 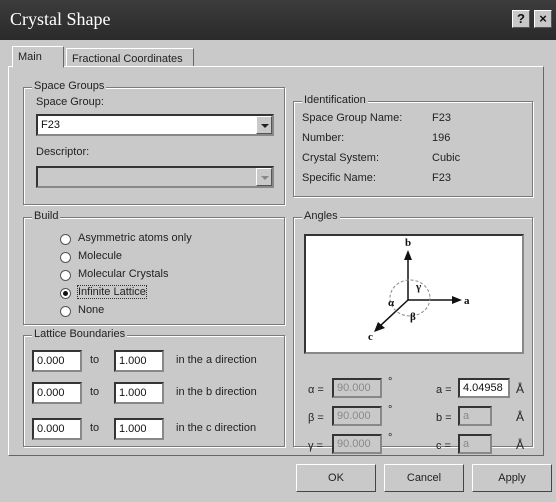 What do you see at coordinates (160, 293) in the screenshot?
I see `radio-option: Infinite Lattice` at bounding box center [160, 293].